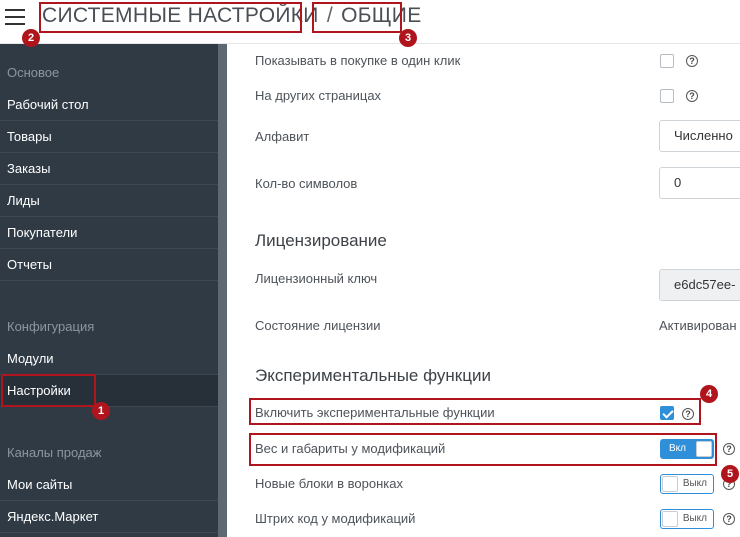  What do you see at coordinates (170, 17) in the screenshot?
I see `highlight-box-title` at bounding box center [170, 17].